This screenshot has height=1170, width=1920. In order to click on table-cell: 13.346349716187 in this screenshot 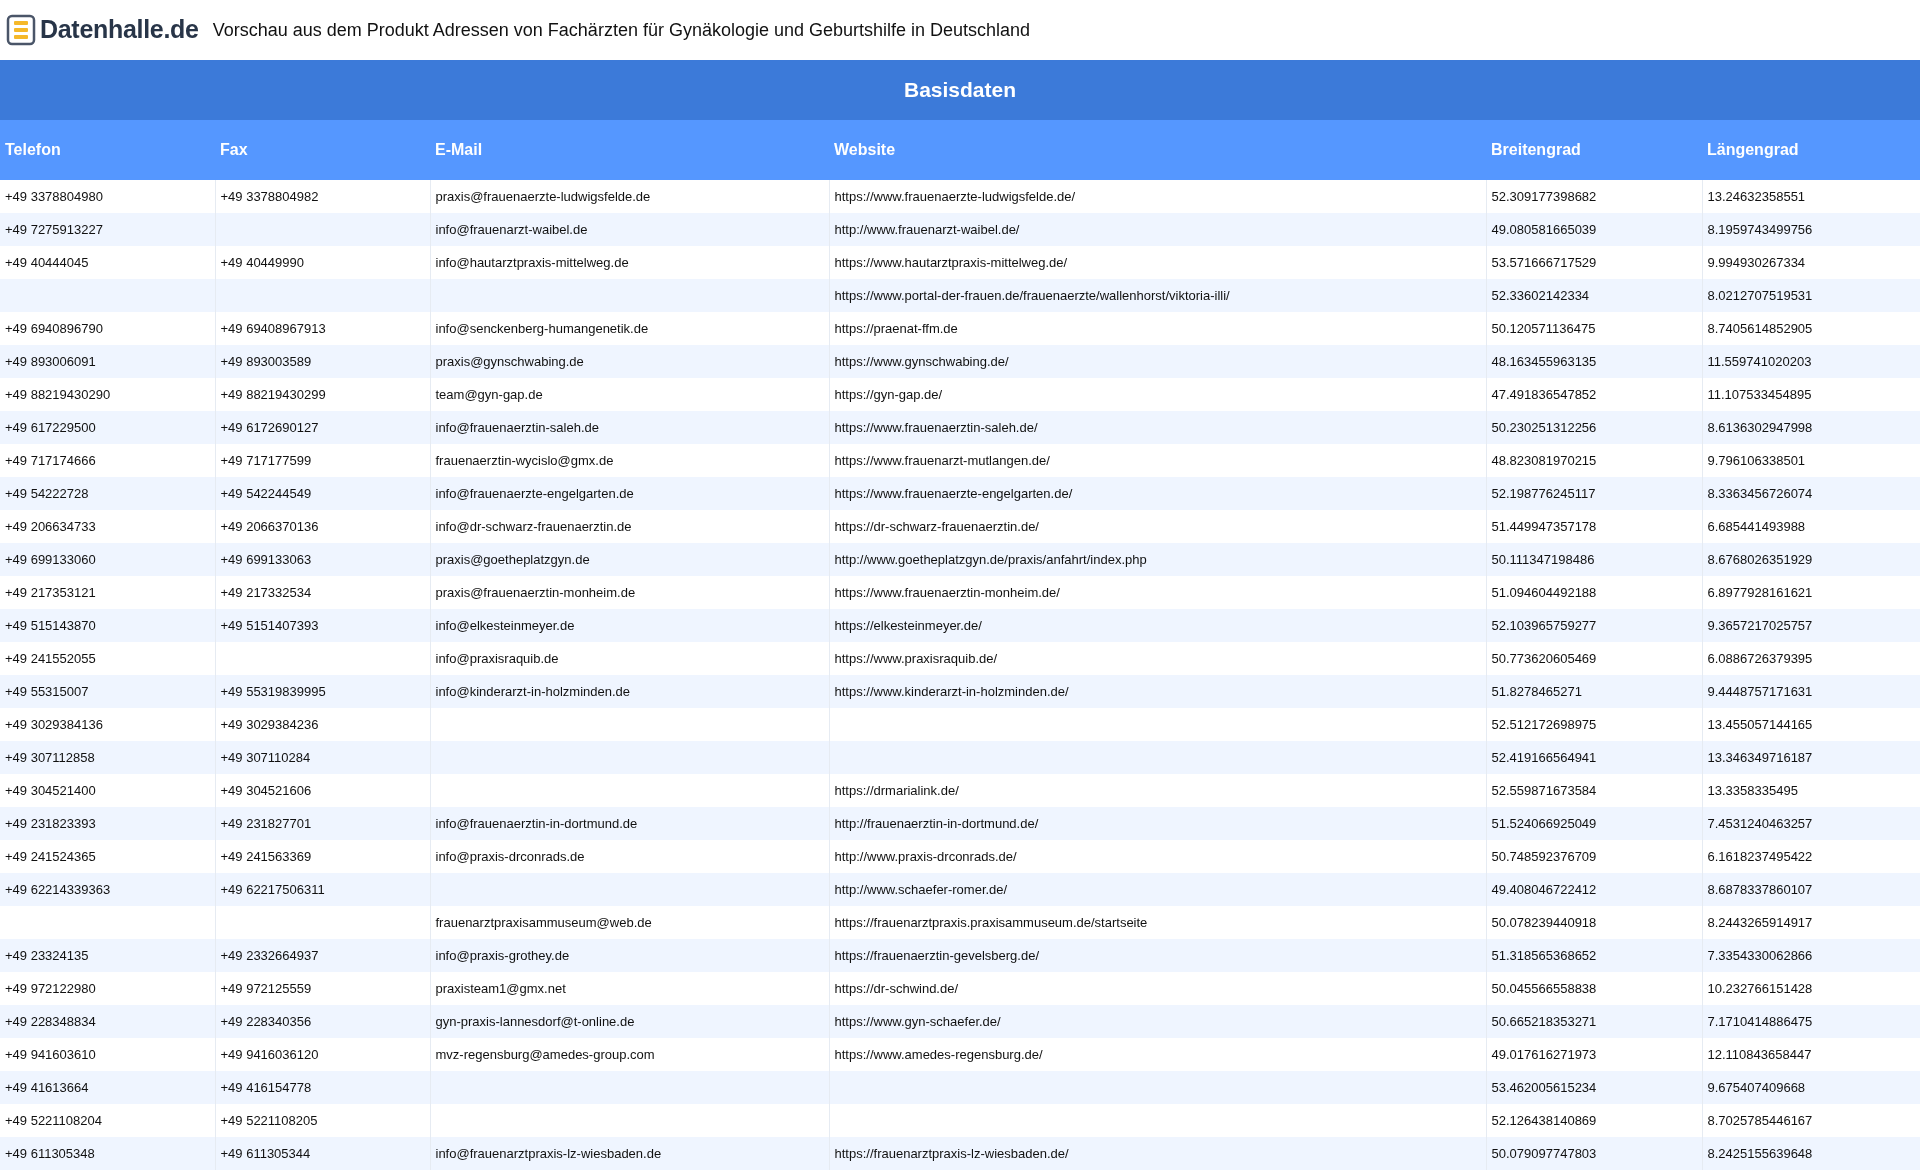, I will do `click(1811, 757)`.